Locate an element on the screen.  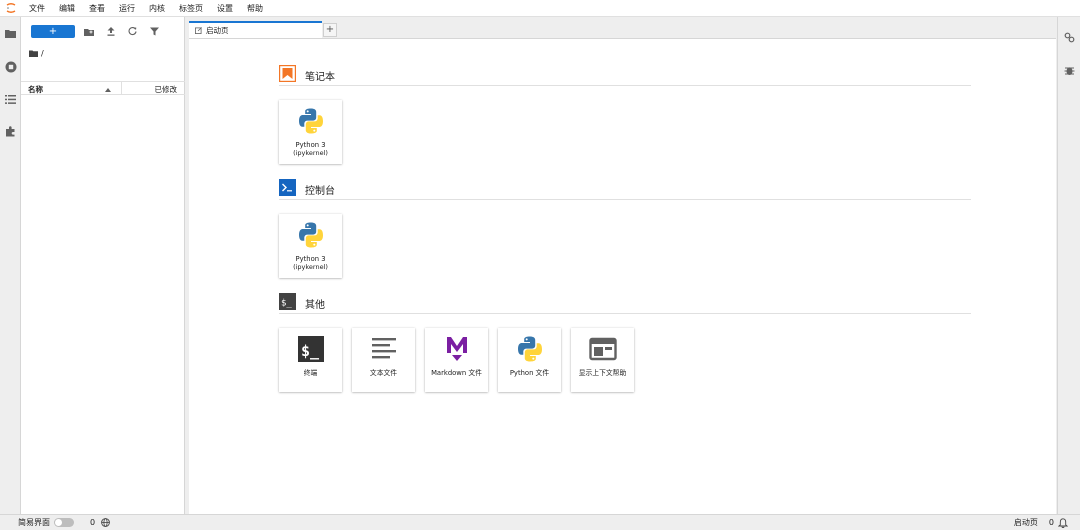
section-console: 控制台 is located at coordinates (625, 189).